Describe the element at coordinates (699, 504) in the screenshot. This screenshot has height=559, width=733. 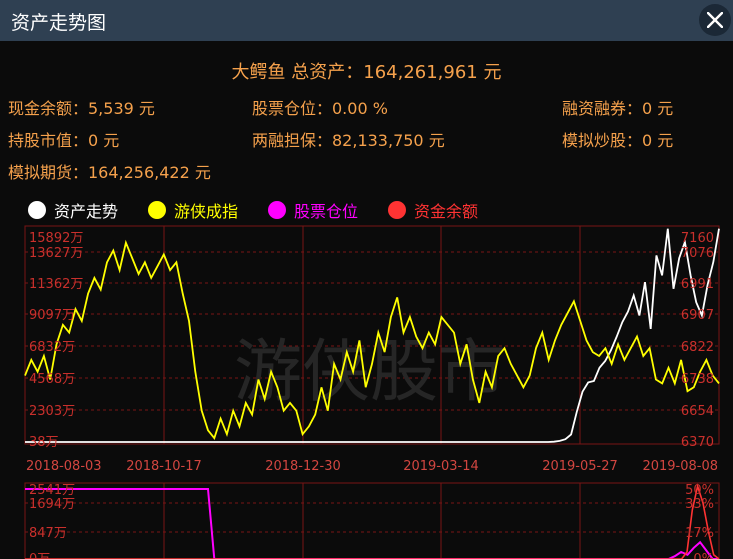
I see `sub-y-right-tick-label: 33%` at that location.